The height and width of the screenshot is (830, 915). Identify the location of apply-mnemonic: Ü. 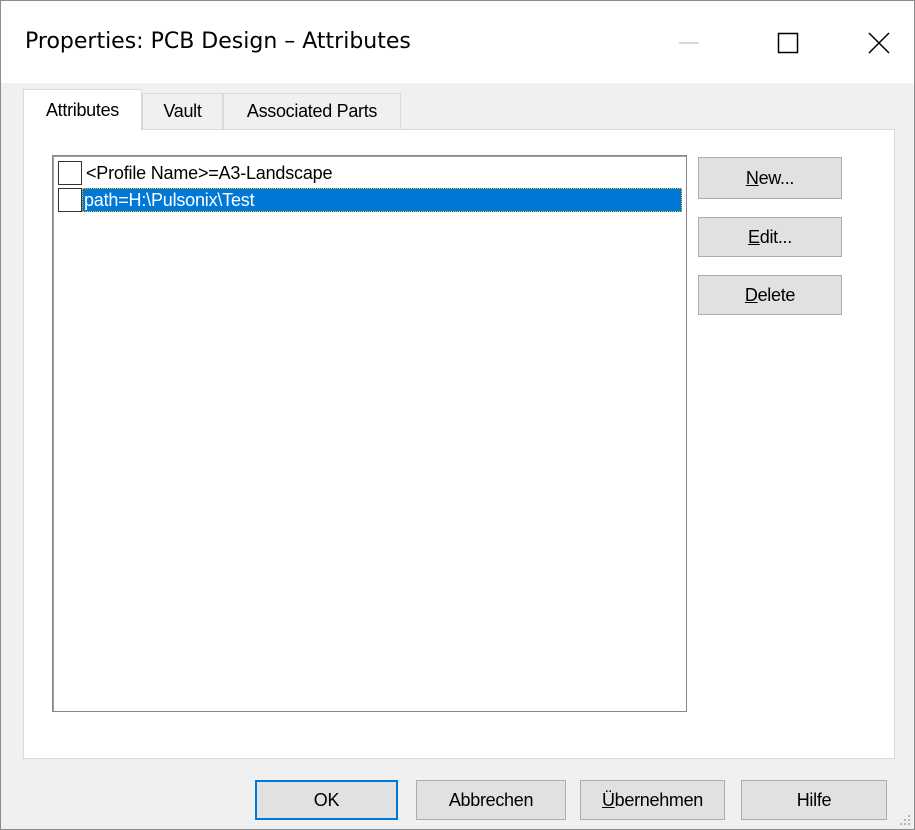
(608, 799).